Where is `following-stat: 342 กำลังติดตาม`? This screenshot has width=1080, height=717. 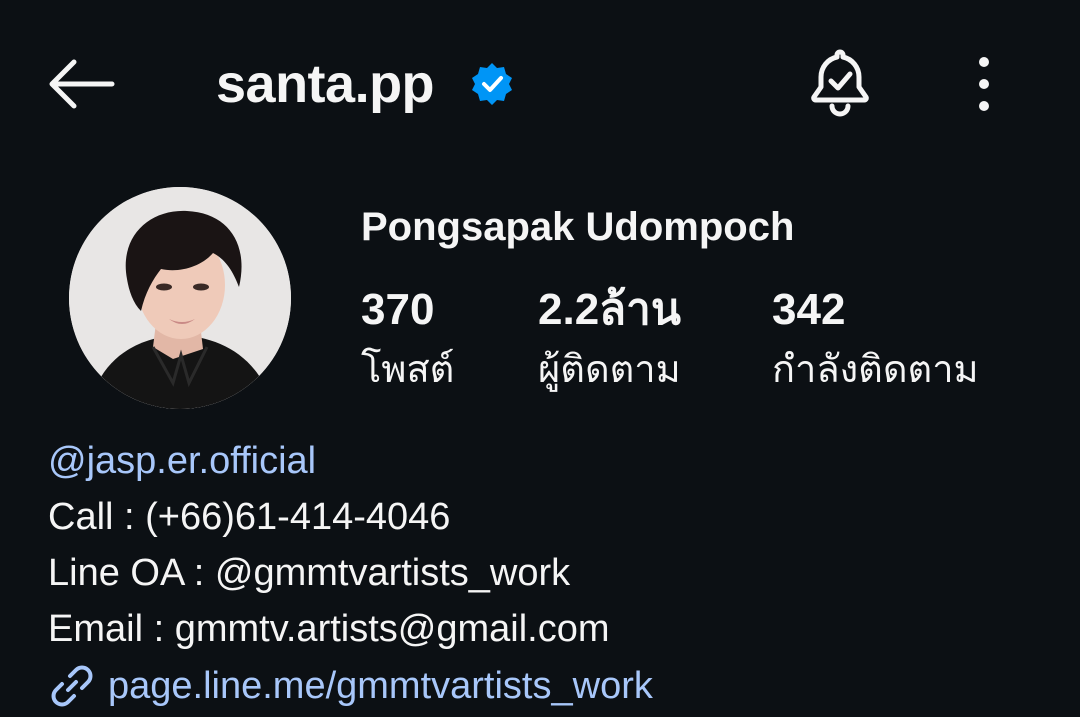 following-stat: 342 กำลังติดตาม is located at coordinates (875, 339).